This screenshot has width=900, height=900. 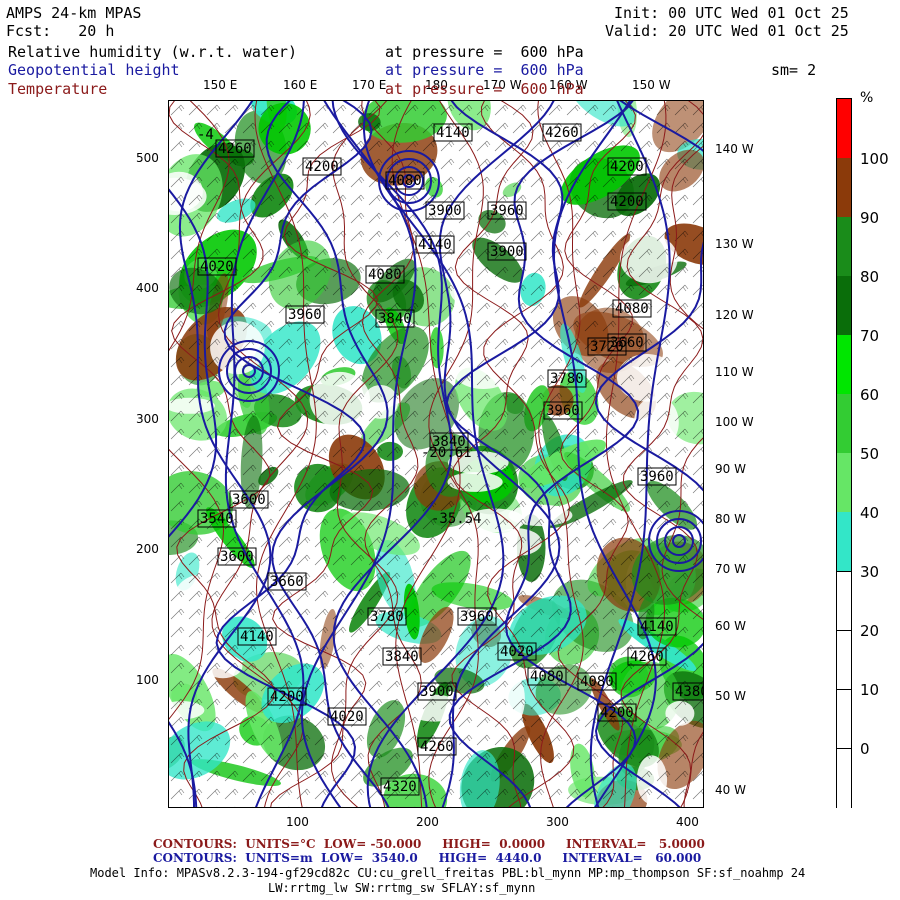 I want to click on svg-text: 3660, so click(x=627, y=343).